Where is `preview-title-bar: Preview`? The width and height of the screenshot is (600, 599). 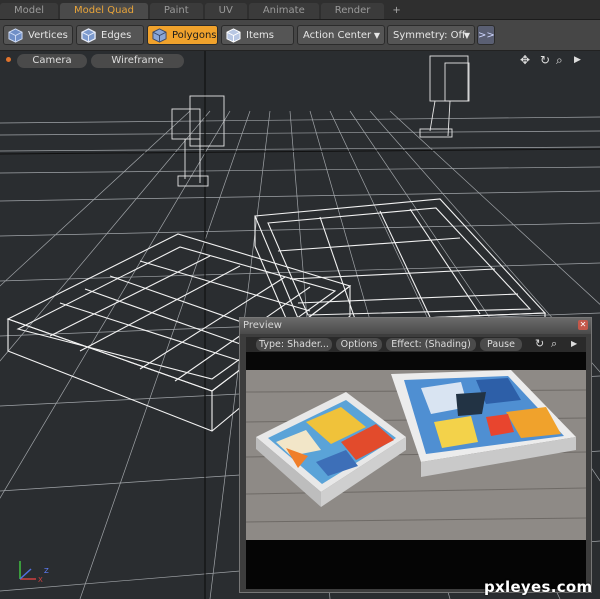
preview-title-bar: Preview is located at coordinates (415, 326).